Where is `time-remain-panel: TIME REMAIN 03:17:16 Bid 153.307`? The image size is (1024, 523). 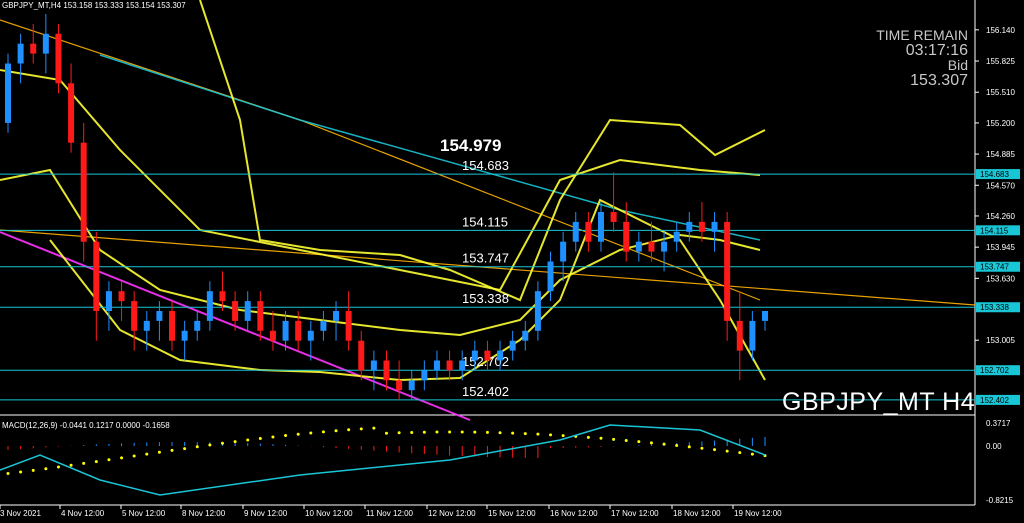 time-remain-panel: TIME REMAIN 03:17:16 Bid 153.307 is located at coordinates (922, 58).